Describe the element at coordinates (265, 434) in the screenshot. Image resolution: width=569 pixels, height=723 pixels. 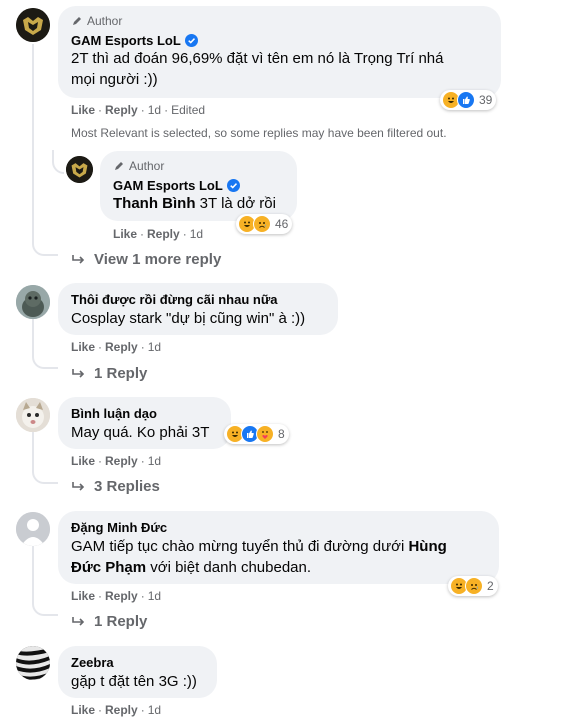
I see `care-icon` at that location.